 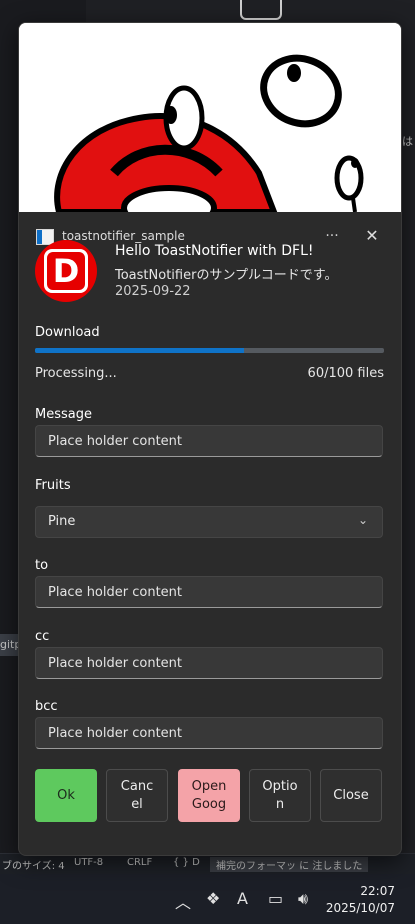 I want to click on message-input, so click(x=209, y=441).